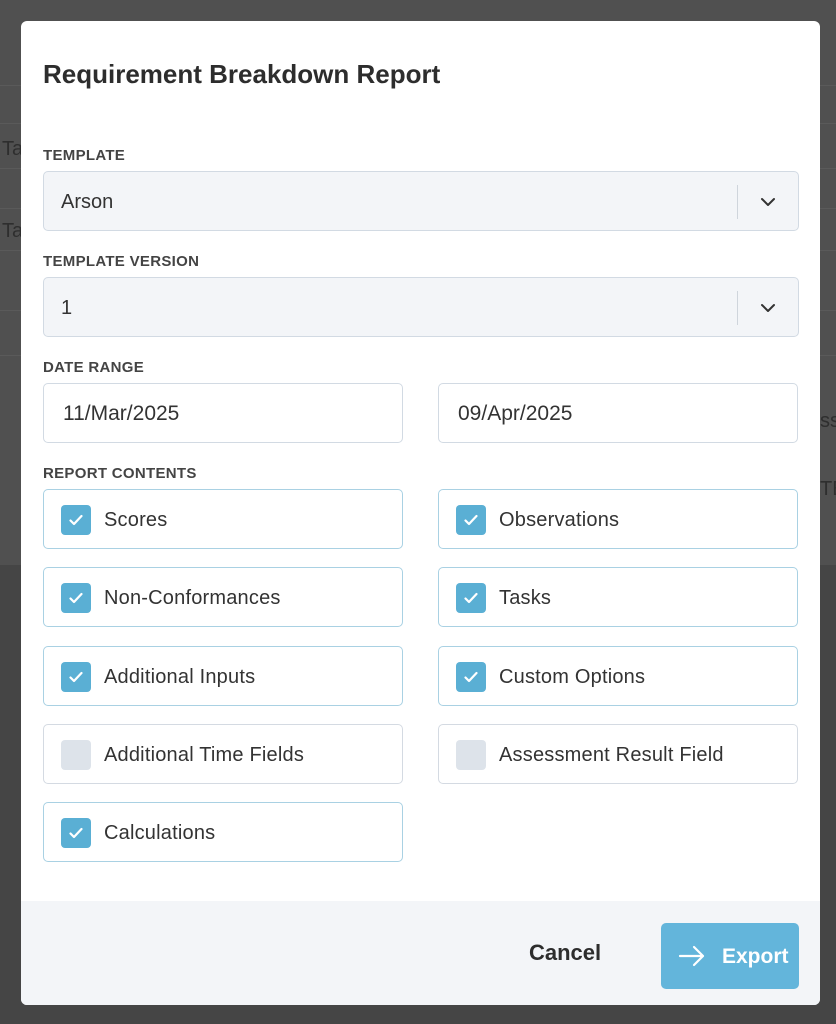 This screenshot has width=836, height=1024. What do you see at coordinates (572, 677) in the screenshot?
I see `option-label: Custom Options` at bounding box center [572, 677].